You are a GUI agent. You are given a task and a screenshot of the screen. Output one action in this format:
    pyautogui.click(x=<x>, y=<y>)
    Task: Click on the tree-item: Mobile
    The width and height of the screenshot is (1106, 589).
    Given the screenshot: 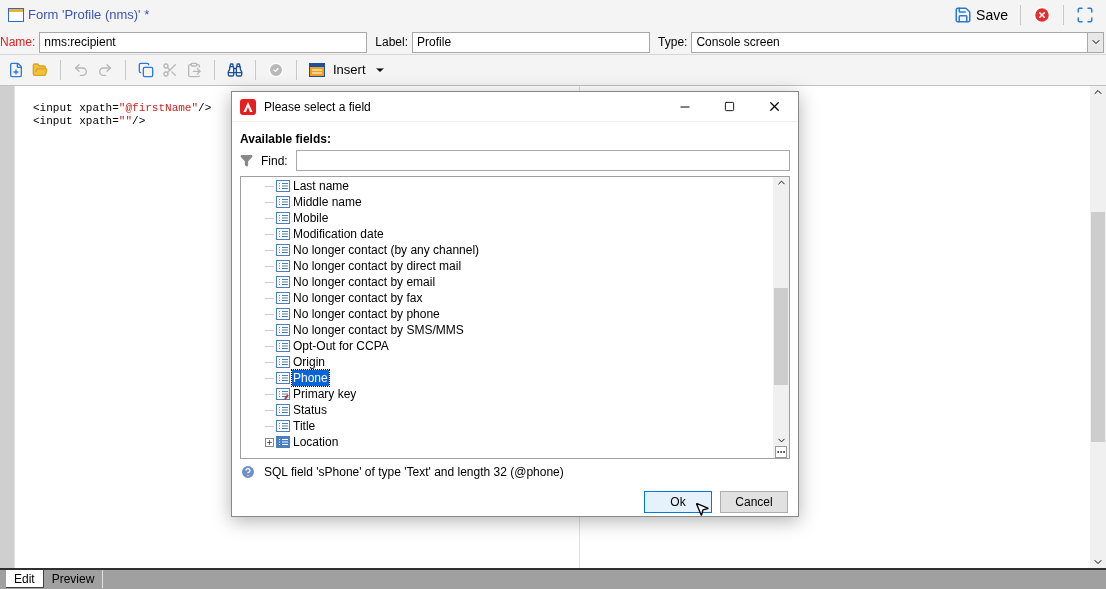 What is the action you would take?
    pyautogui.click(x=297, y=218)
    